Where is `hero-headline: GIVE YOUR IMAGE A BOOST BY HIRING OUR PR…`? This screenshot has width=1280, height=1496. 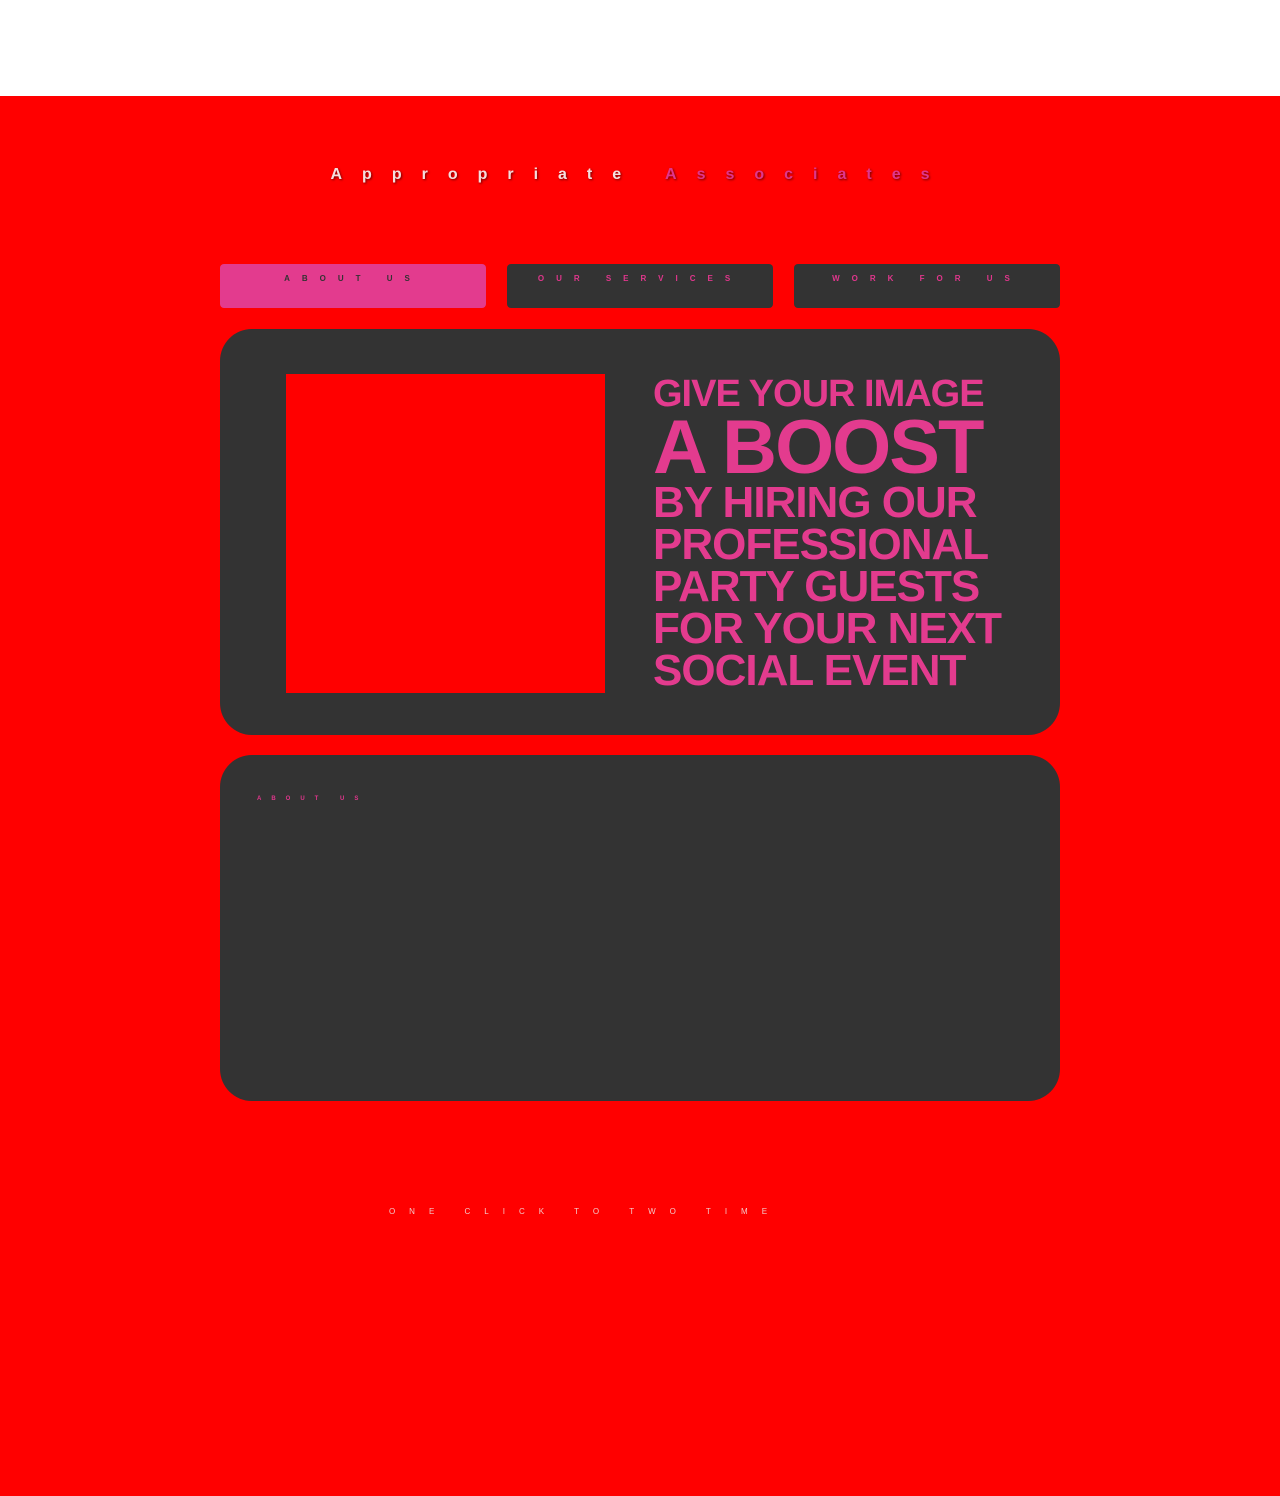 hero-headline: GIVE YOUR IMAGE A BOOST BY HIRING OUR PR… is located at coordinates (843, 534).